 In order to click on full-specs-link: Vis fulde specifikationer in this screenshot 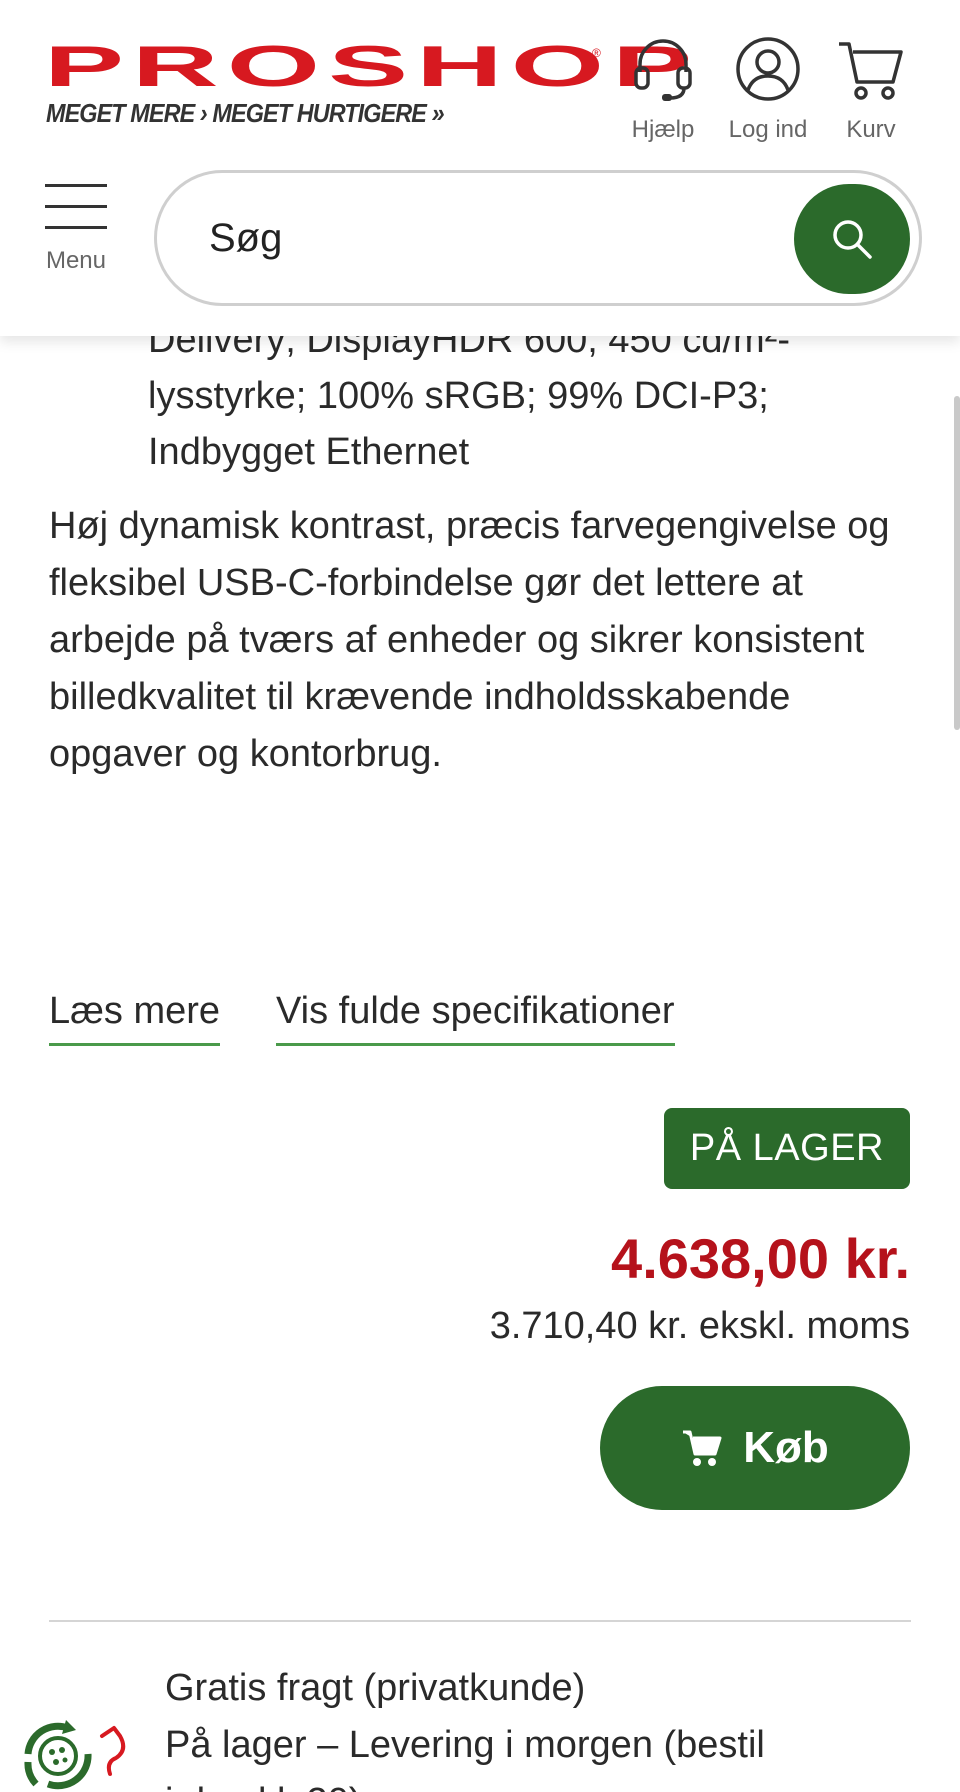, I will do `click(475, 1018)`.